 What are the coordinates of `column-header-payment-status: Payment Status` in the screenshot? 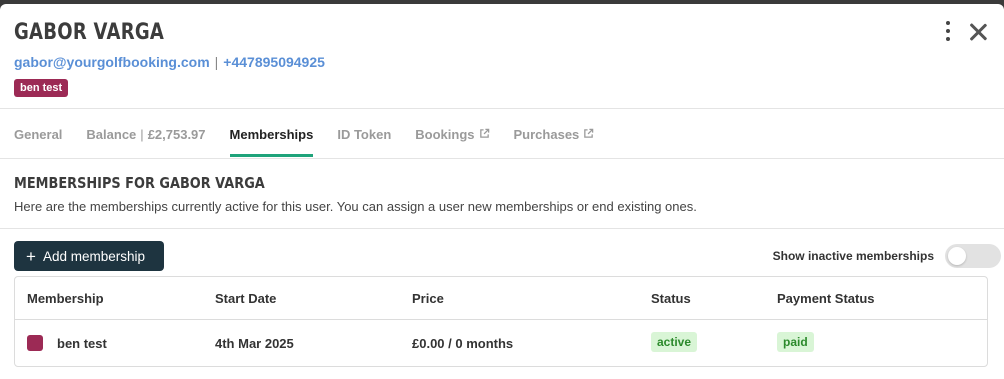 It's located at (826, 298).